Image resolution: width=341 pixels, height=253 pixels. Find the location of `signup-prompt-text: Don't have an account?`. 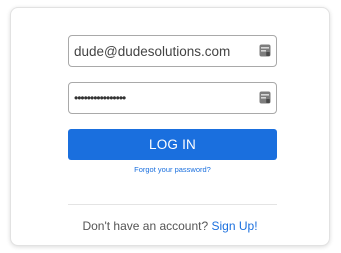

signup-prompt-text: Don't have an account? is located at coordinates (145, 226).